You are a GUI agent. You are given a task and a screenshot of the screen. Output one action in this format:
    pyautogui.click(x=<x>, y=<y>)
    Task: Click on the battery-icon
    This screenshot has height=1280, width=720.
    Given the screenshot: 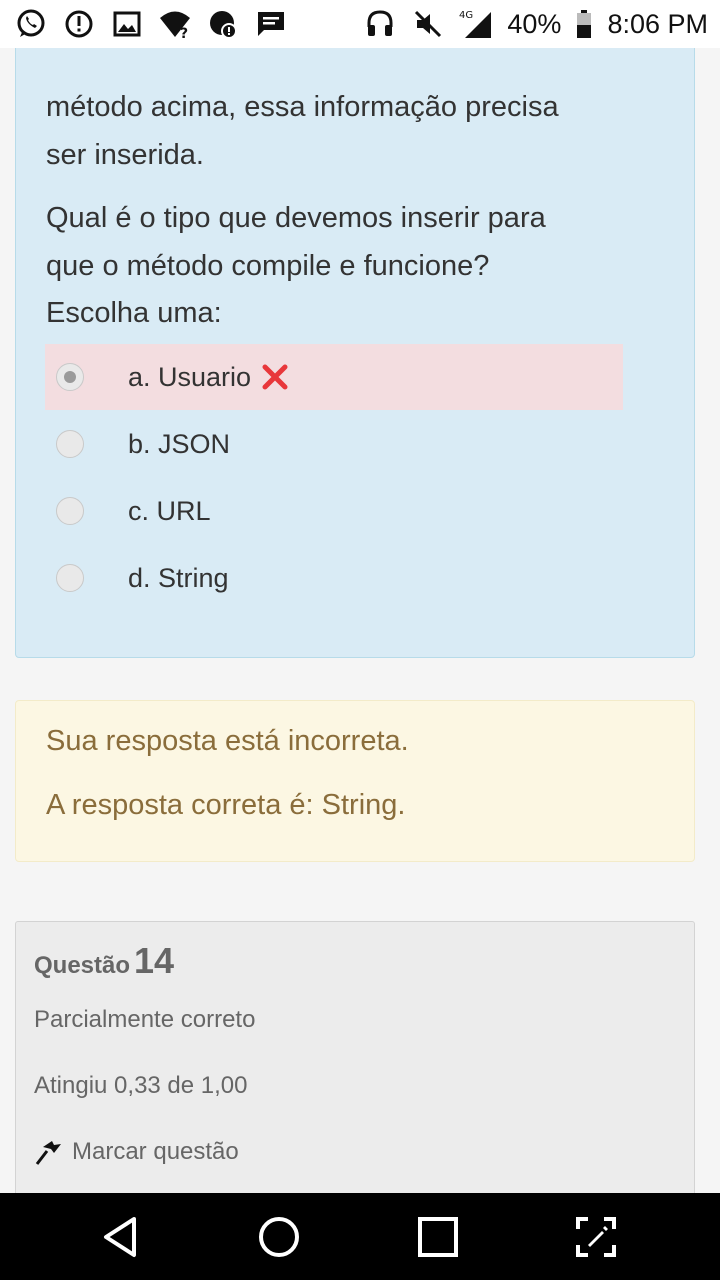 What is the action you would take?
    pyautogui.click(x=584, y=24)
    